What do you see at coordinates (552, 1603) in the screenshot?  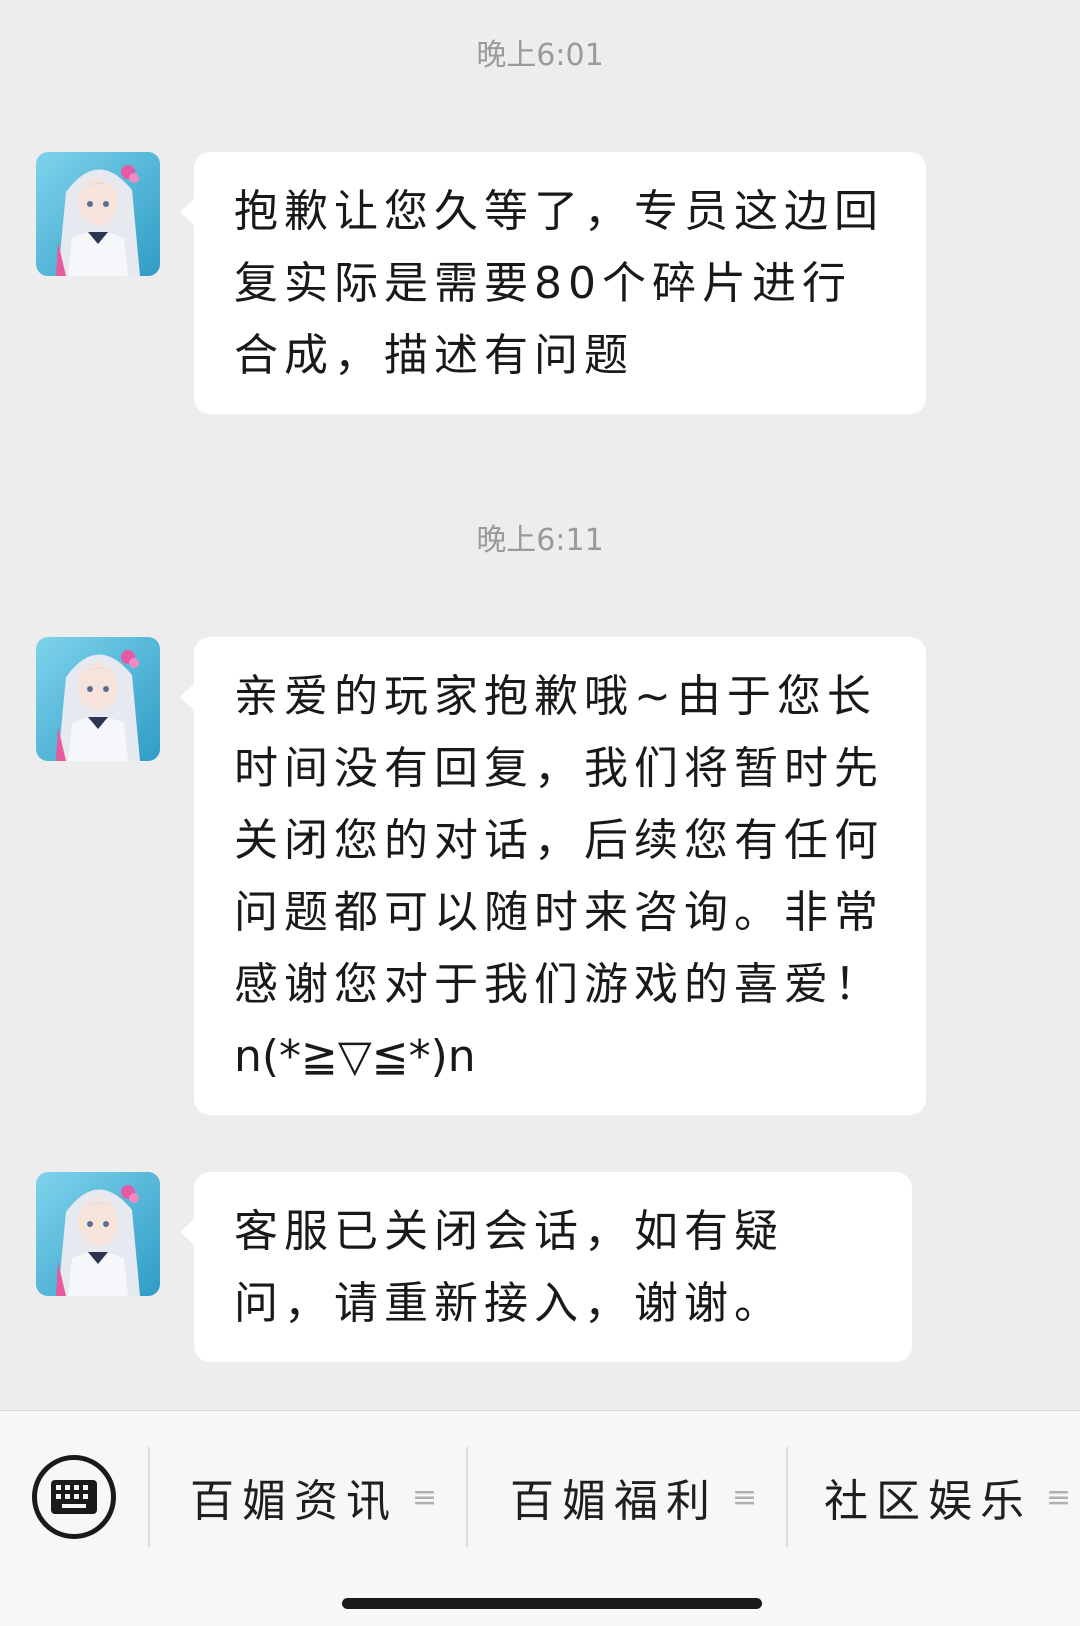 I see `home-indicator` at bounding box center [552, 1603].